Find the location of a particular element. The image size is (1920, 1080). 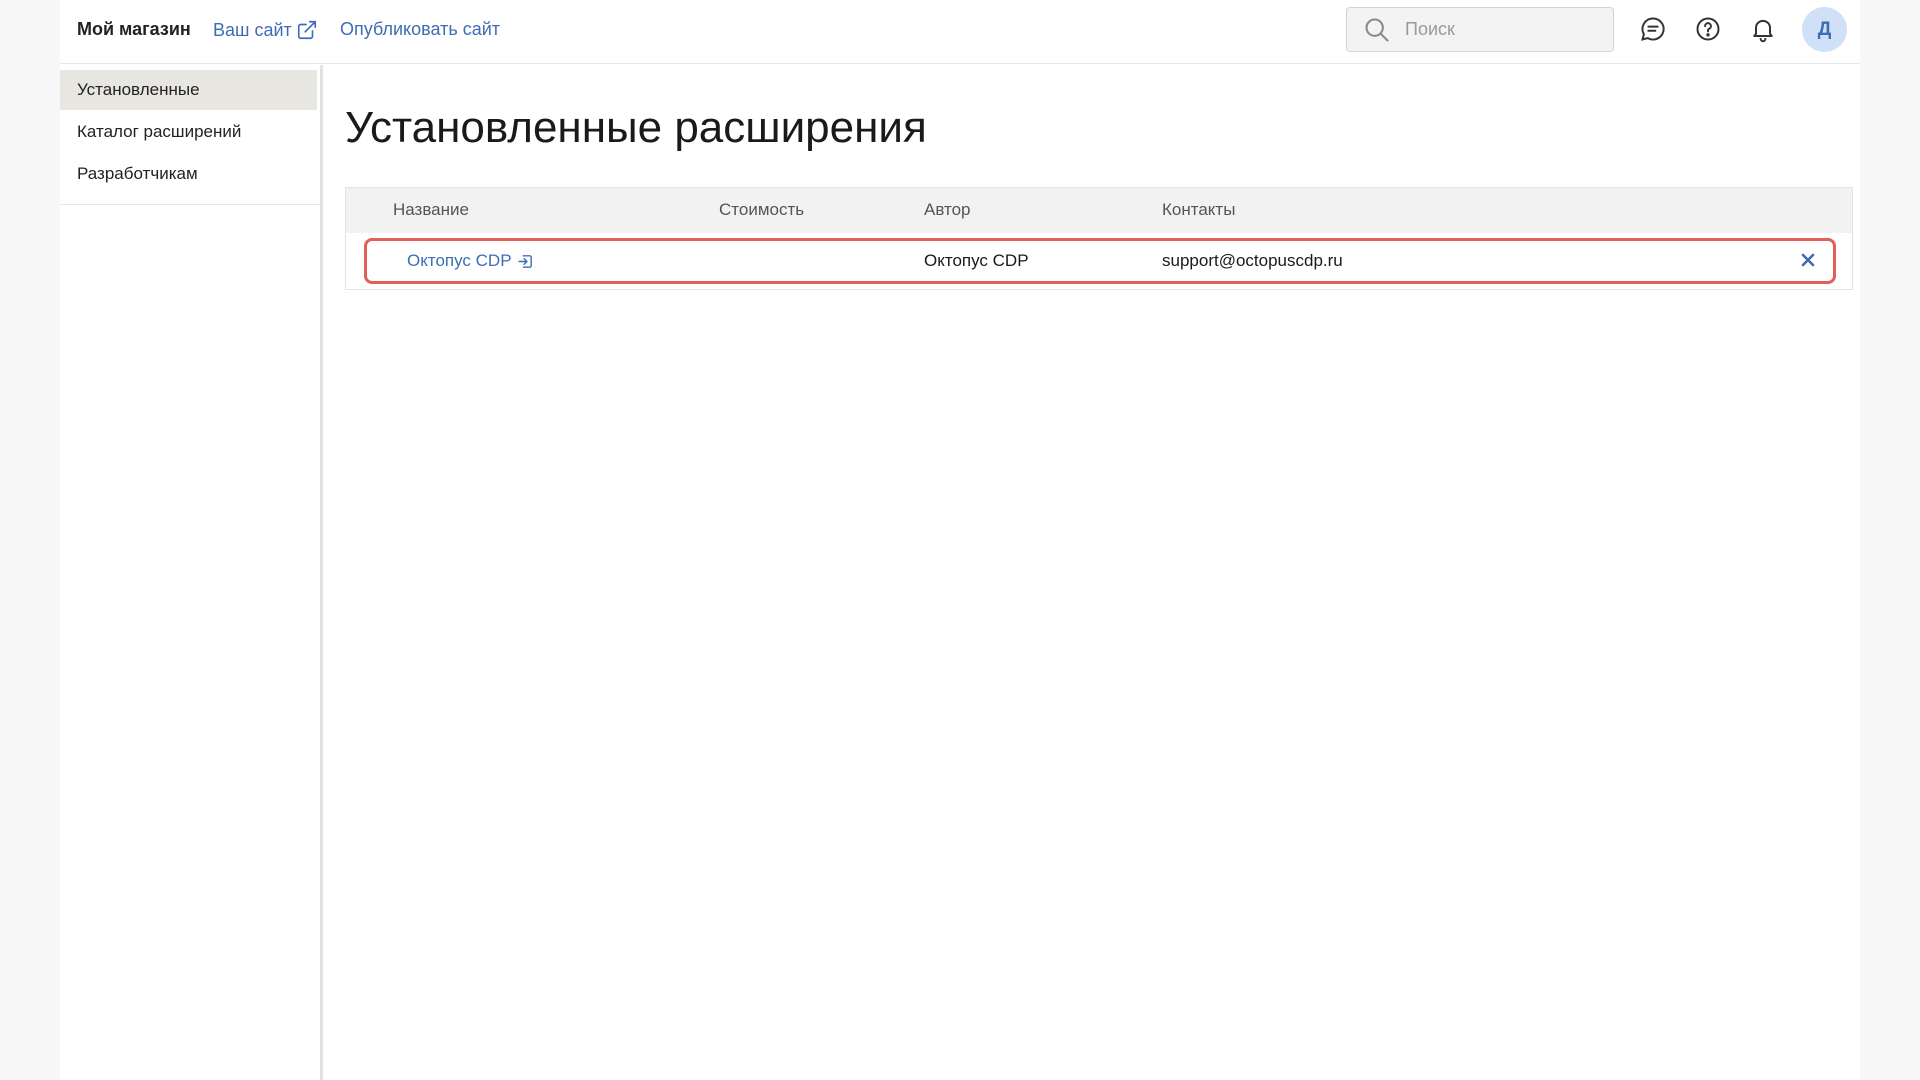

column-header-author: Автор is located at coordinates (947, 209).